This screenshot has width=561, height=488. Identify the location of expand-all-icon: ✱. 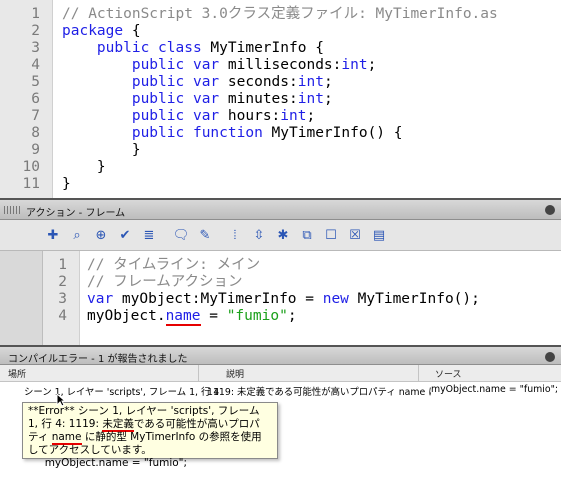
(283, 235).